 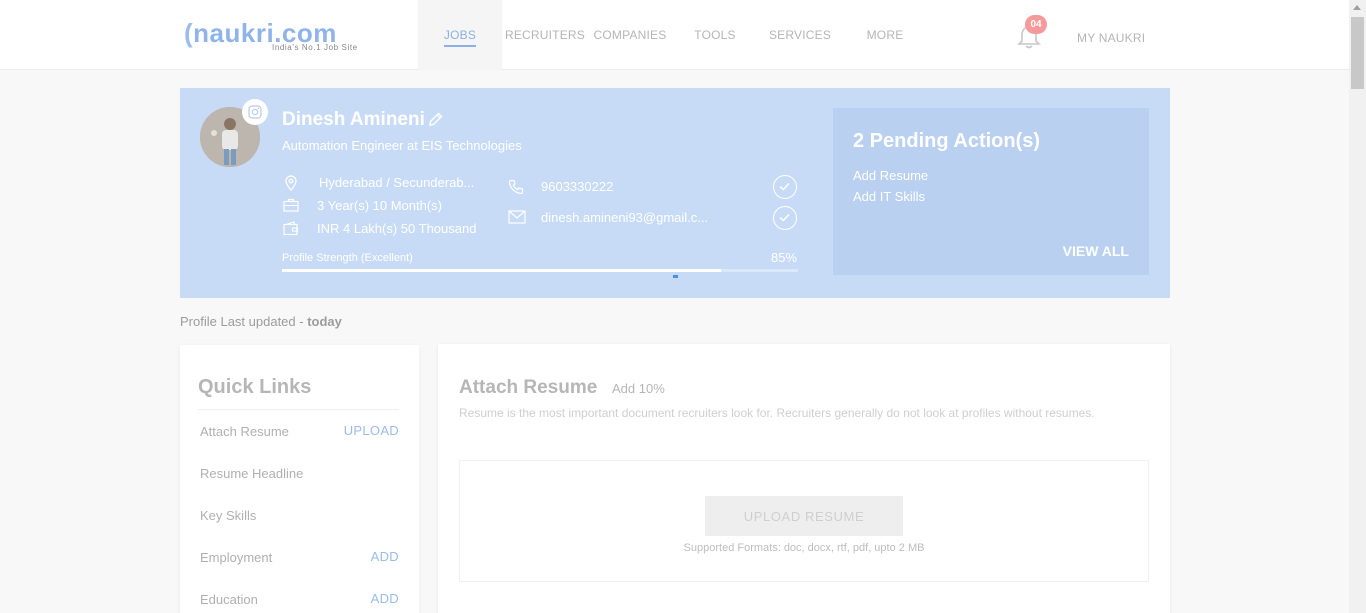 What do you see at coordinates (291, 205) in the screenshot?
I see `briefcase-icon` at bounding box center [291, 205].